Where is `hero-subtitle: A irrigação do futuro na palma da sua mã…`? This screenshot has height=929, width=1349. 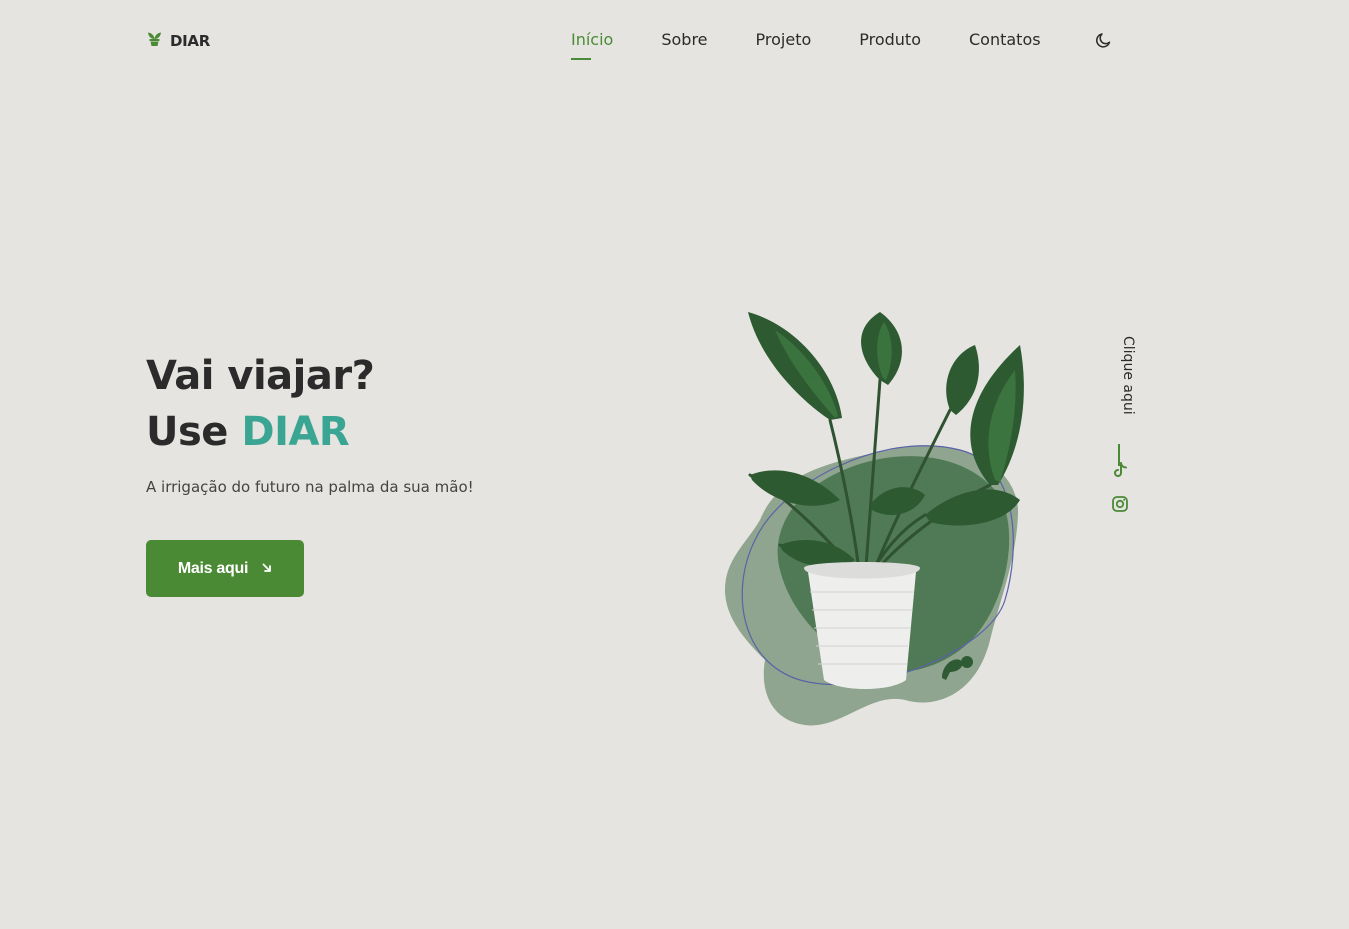 hero-subtitle: A irrigação do futuro na palma da sua mã… is located at coordinates (310, 487).